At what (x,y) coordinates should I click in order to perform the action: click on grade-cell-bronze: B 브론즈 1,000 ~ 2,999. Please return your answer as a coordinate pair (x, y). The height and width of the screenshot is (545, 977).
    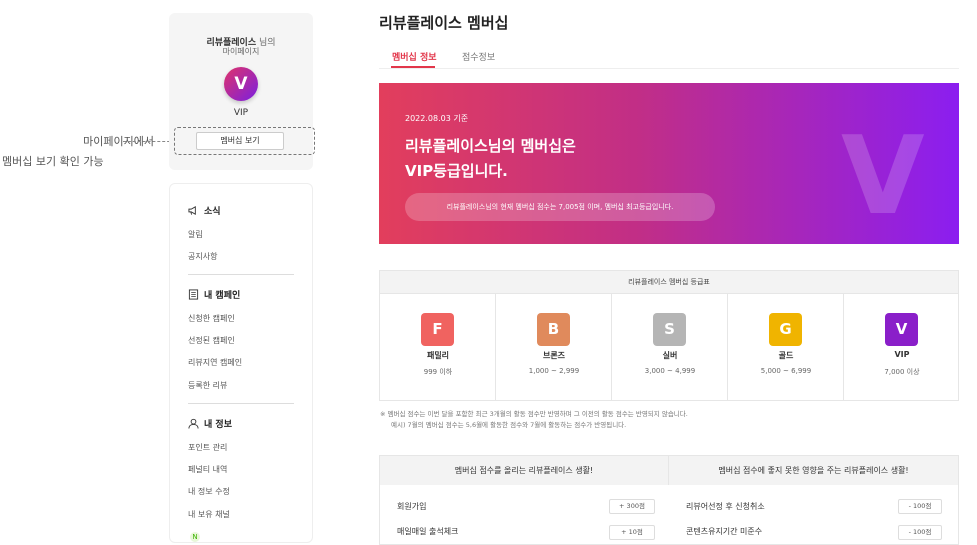
    Looking at the image, I should click on (554, 347).